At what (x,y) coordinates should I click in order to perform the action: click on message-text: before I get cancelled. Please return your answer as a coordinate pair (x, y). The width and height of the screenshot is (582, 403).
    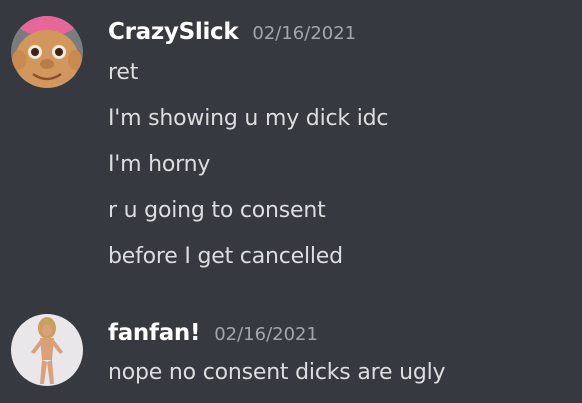
    Looking at the image, I should click on (225, 256).